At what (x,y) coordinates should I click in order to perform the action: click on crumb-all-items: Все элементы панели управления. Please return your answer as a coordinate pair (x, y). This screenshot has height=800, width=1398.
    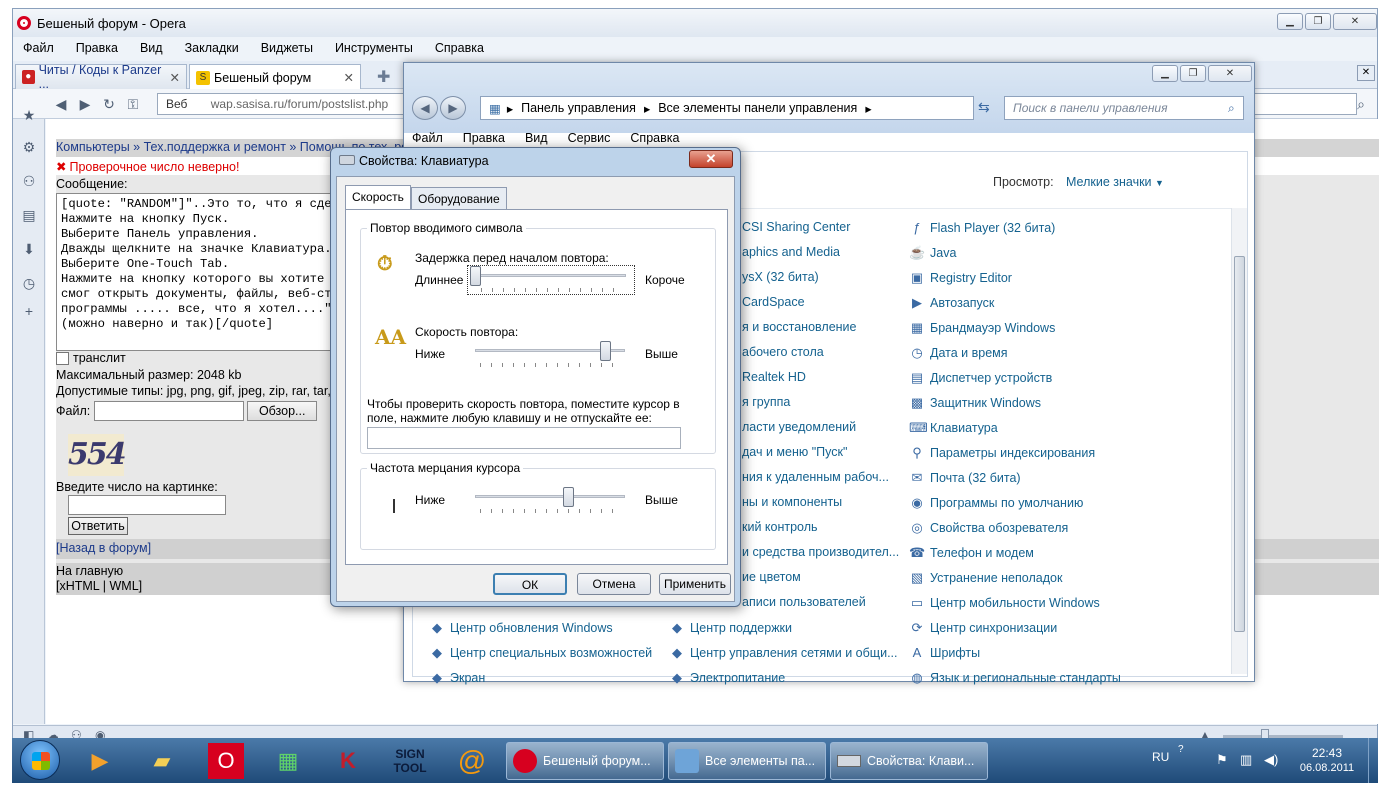
    Looking at the image, I should click on (757, 108).